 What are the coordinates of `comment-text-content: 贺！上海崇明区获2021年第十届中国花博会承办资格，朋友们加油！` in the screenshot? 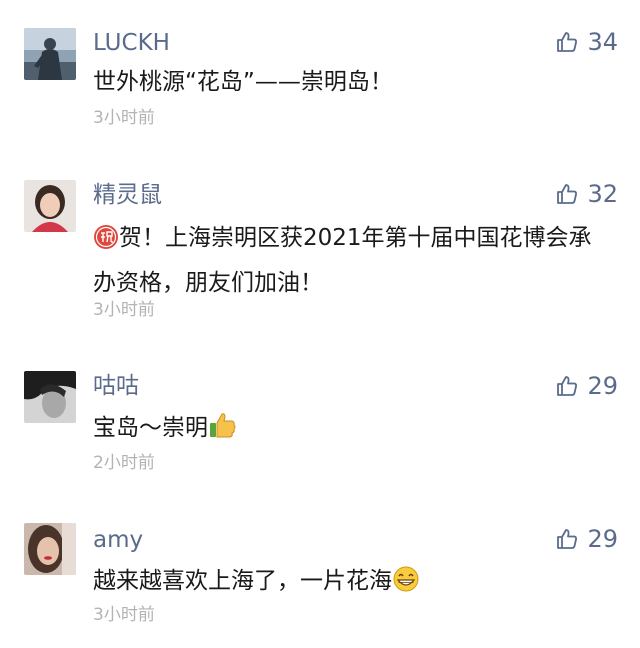 It's located at (342, 260).